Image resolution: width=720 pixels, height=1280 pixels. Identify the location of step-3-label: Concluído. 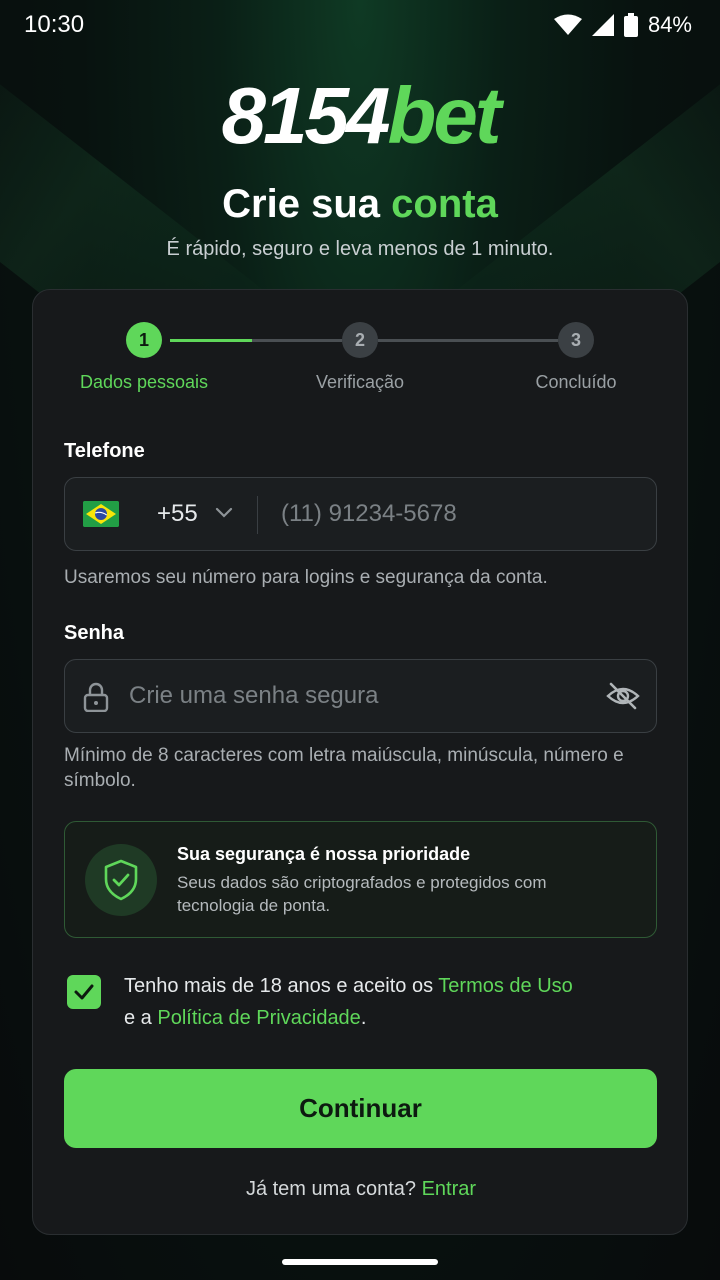
(576, 382).